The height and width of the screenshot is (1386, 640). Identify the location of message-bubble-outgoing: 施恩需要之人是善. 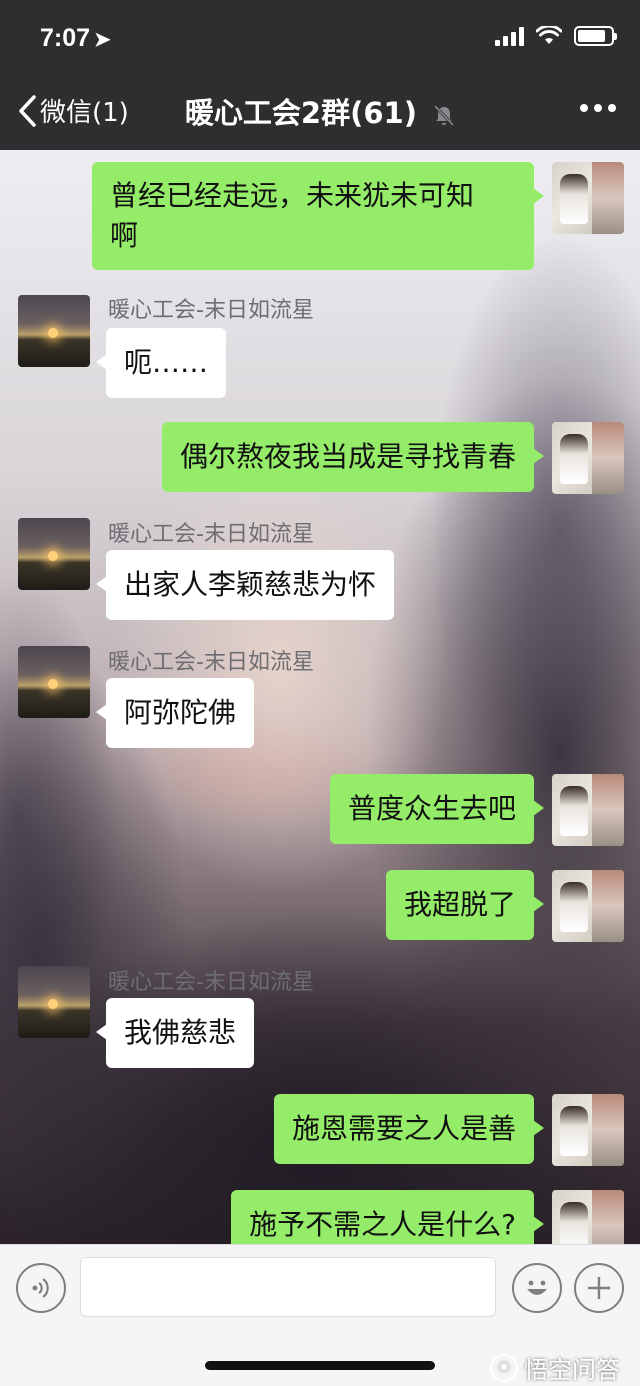
(409, 1129).